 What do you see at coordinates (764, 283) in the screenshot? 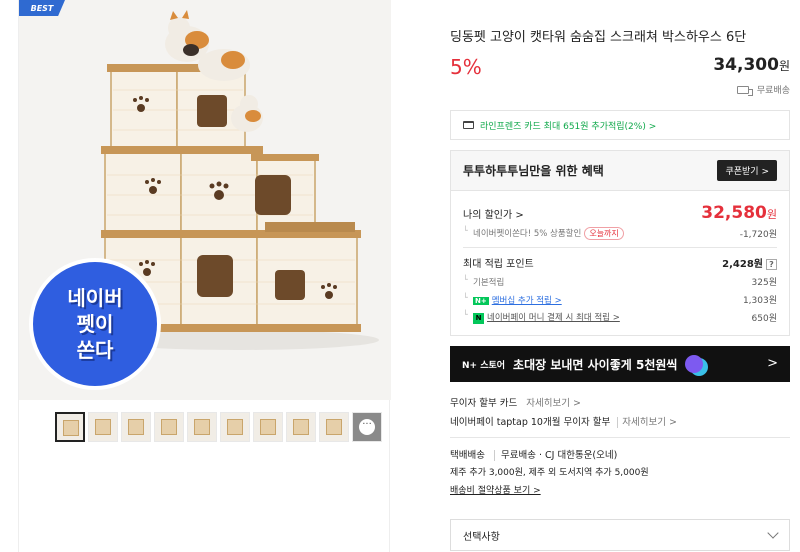
I see `basic-points-value: 325원` at bounding box center [764, 283].